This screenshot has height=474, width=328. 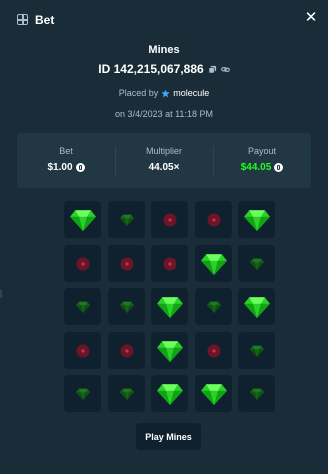 I want to click on placed-by-label: Placed by, so click(x=138, y=93).